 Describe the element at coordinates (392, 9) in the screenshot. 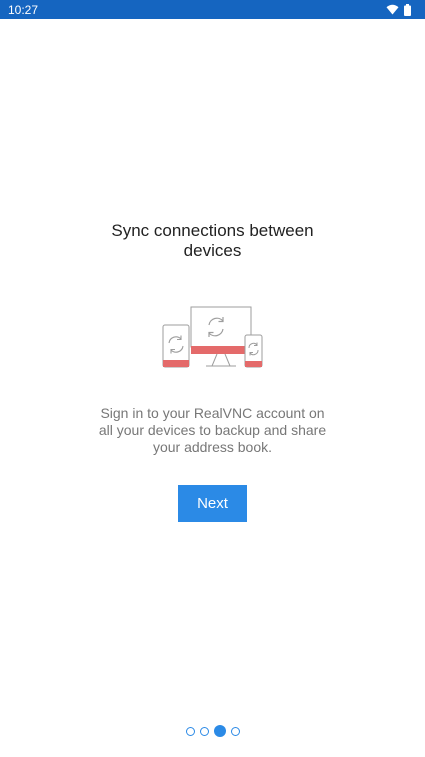

I see `wifi-icon` at that location.